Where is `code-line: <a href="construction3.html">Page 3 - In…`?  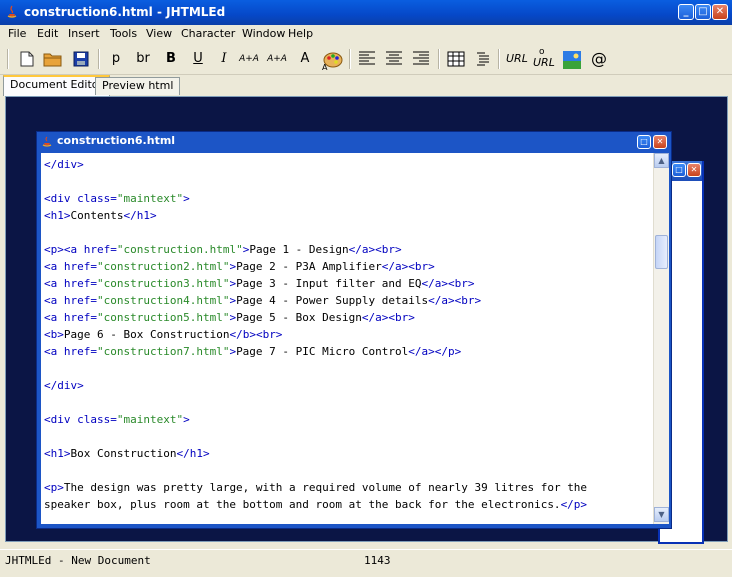
code-line: <a href="construction3.html">Page 3 - In… is located at coordinates (259, 283).